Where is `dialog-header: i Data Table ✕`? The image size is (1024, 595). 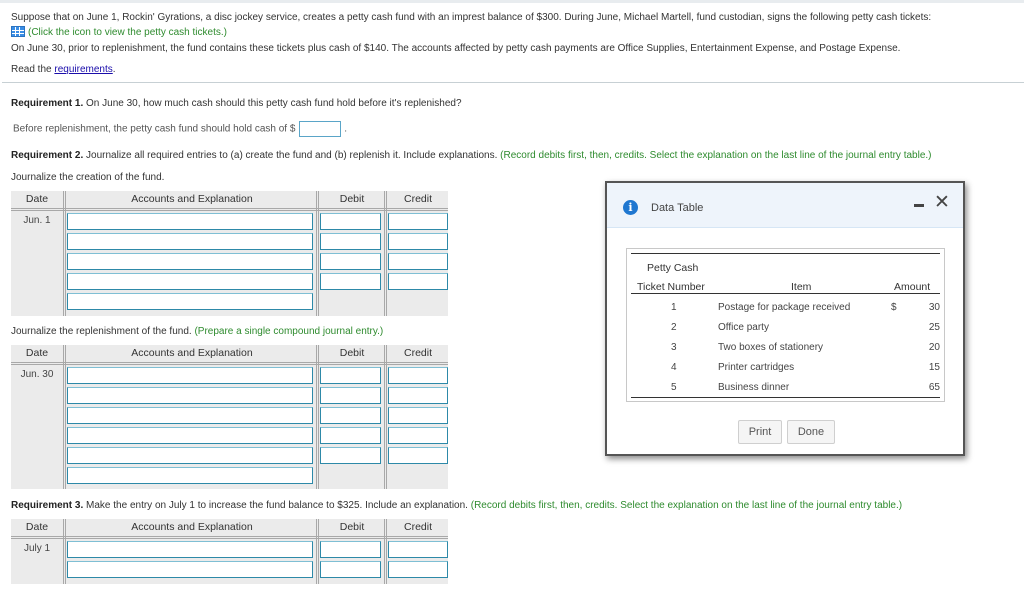
dialog-header: i Data Table ✕ is located at coordinates (785, 205).